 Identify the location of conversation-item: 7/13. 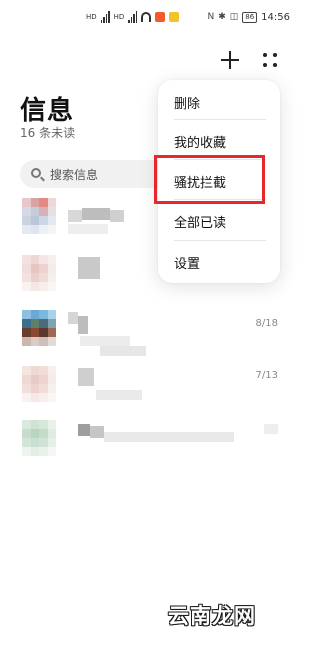
(150, 393).